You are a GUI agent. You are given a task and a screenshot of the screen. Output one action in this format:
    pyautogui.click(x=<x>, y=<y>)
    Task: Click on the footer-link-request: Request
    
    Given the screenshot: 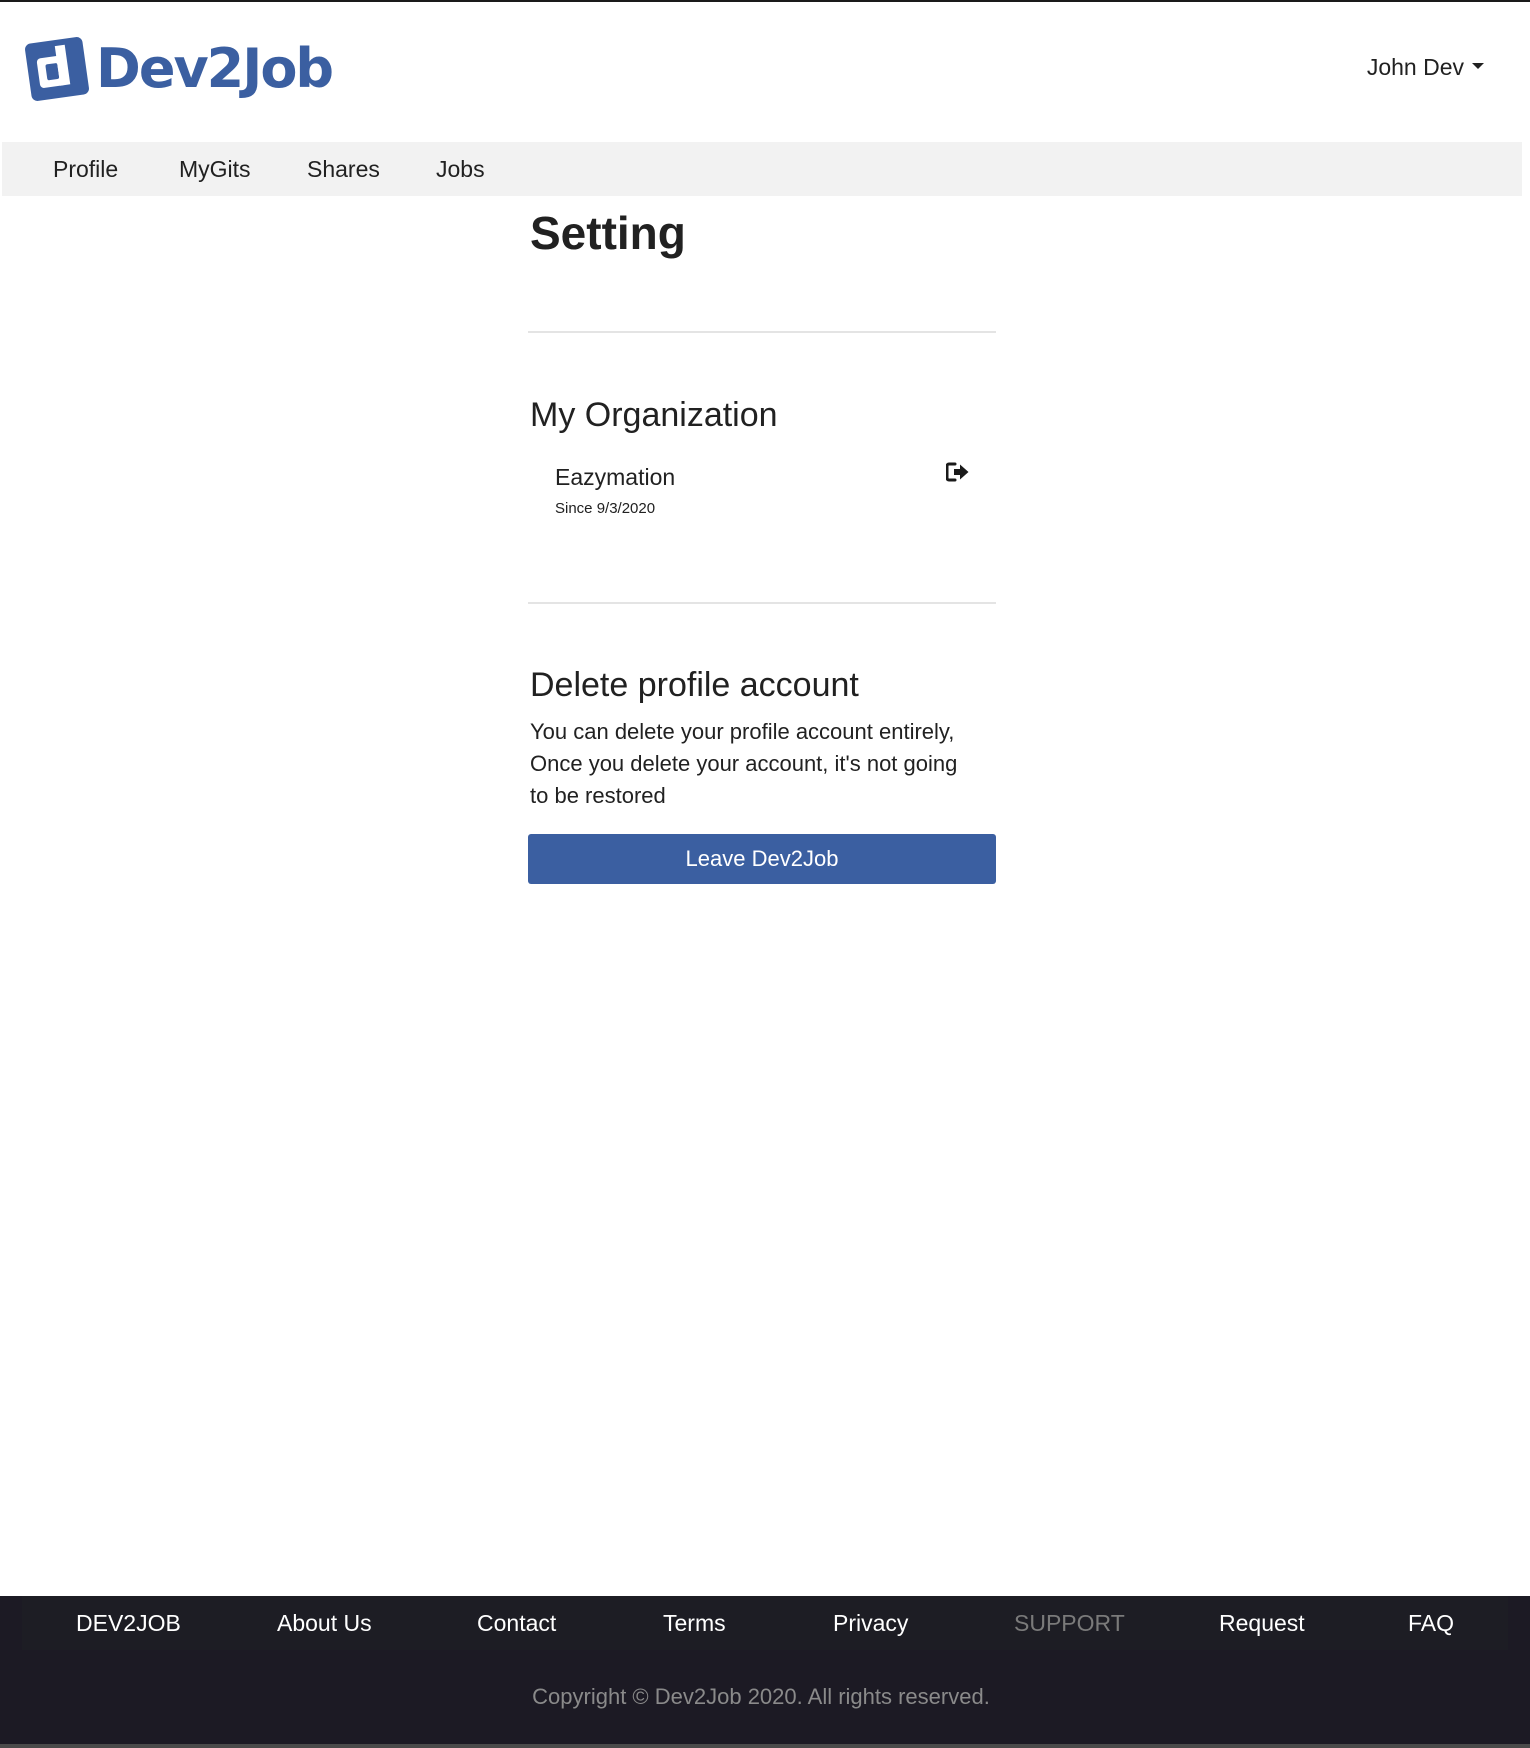 What is the action you would take?
    pyautogui.click(x=1262, y=1623)
    